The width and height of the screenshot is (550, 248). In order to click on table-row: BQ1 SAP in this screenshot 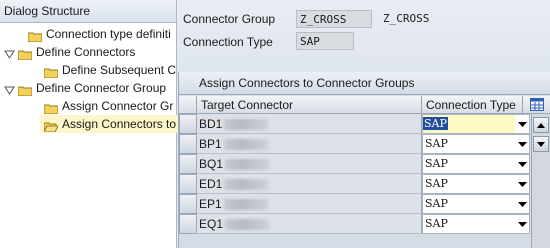, I will do `click(364, 164)`.